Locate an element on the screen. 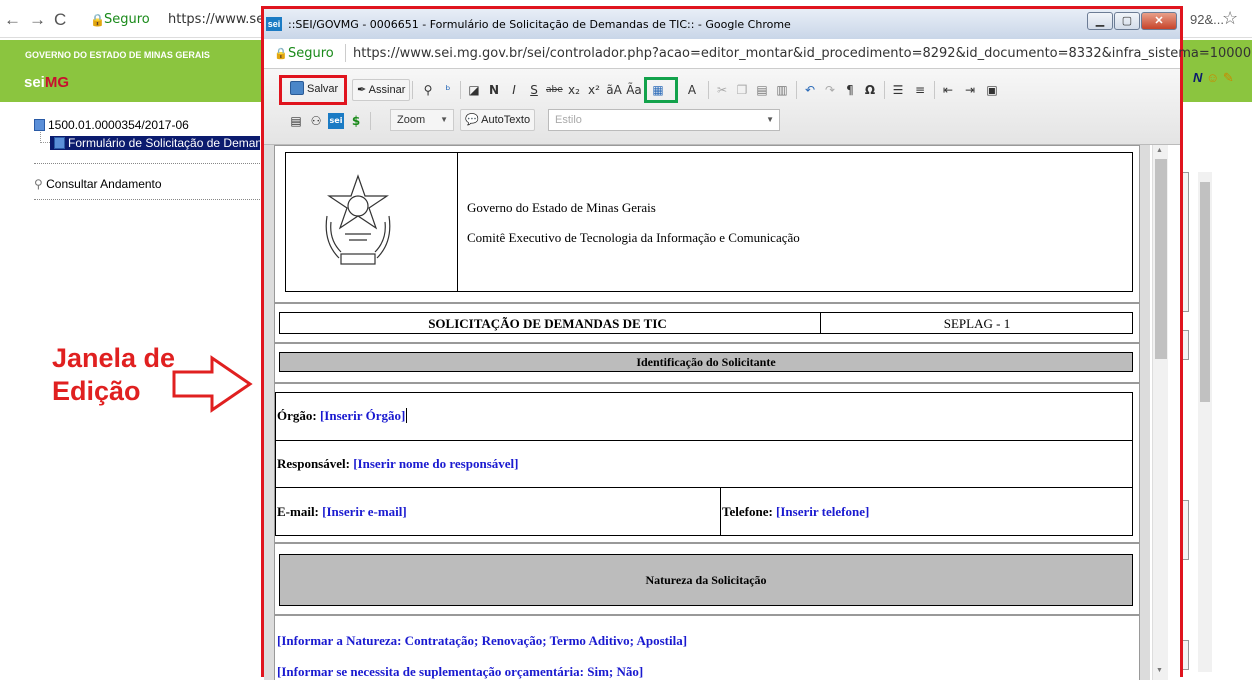  orgao-label: Órgão: is located at coordinates (297, 415).